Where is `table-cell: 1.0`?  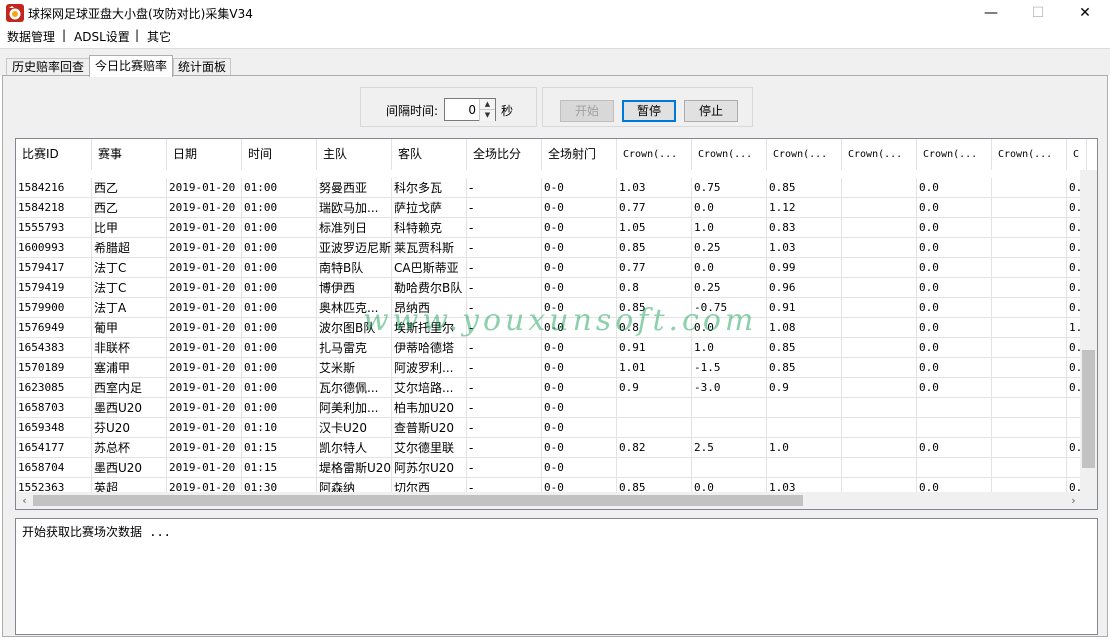
table-cell: 1.0 is located at coordinates (804, 448).